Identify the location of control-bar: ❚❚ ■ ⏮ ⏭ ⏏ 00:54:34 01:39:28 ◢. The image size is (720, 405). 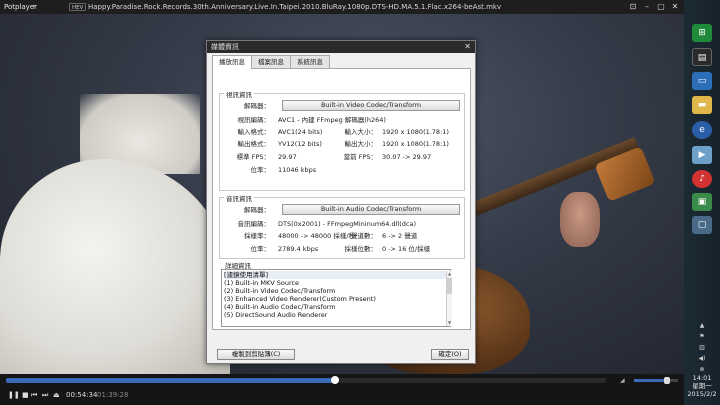
(342, 389).